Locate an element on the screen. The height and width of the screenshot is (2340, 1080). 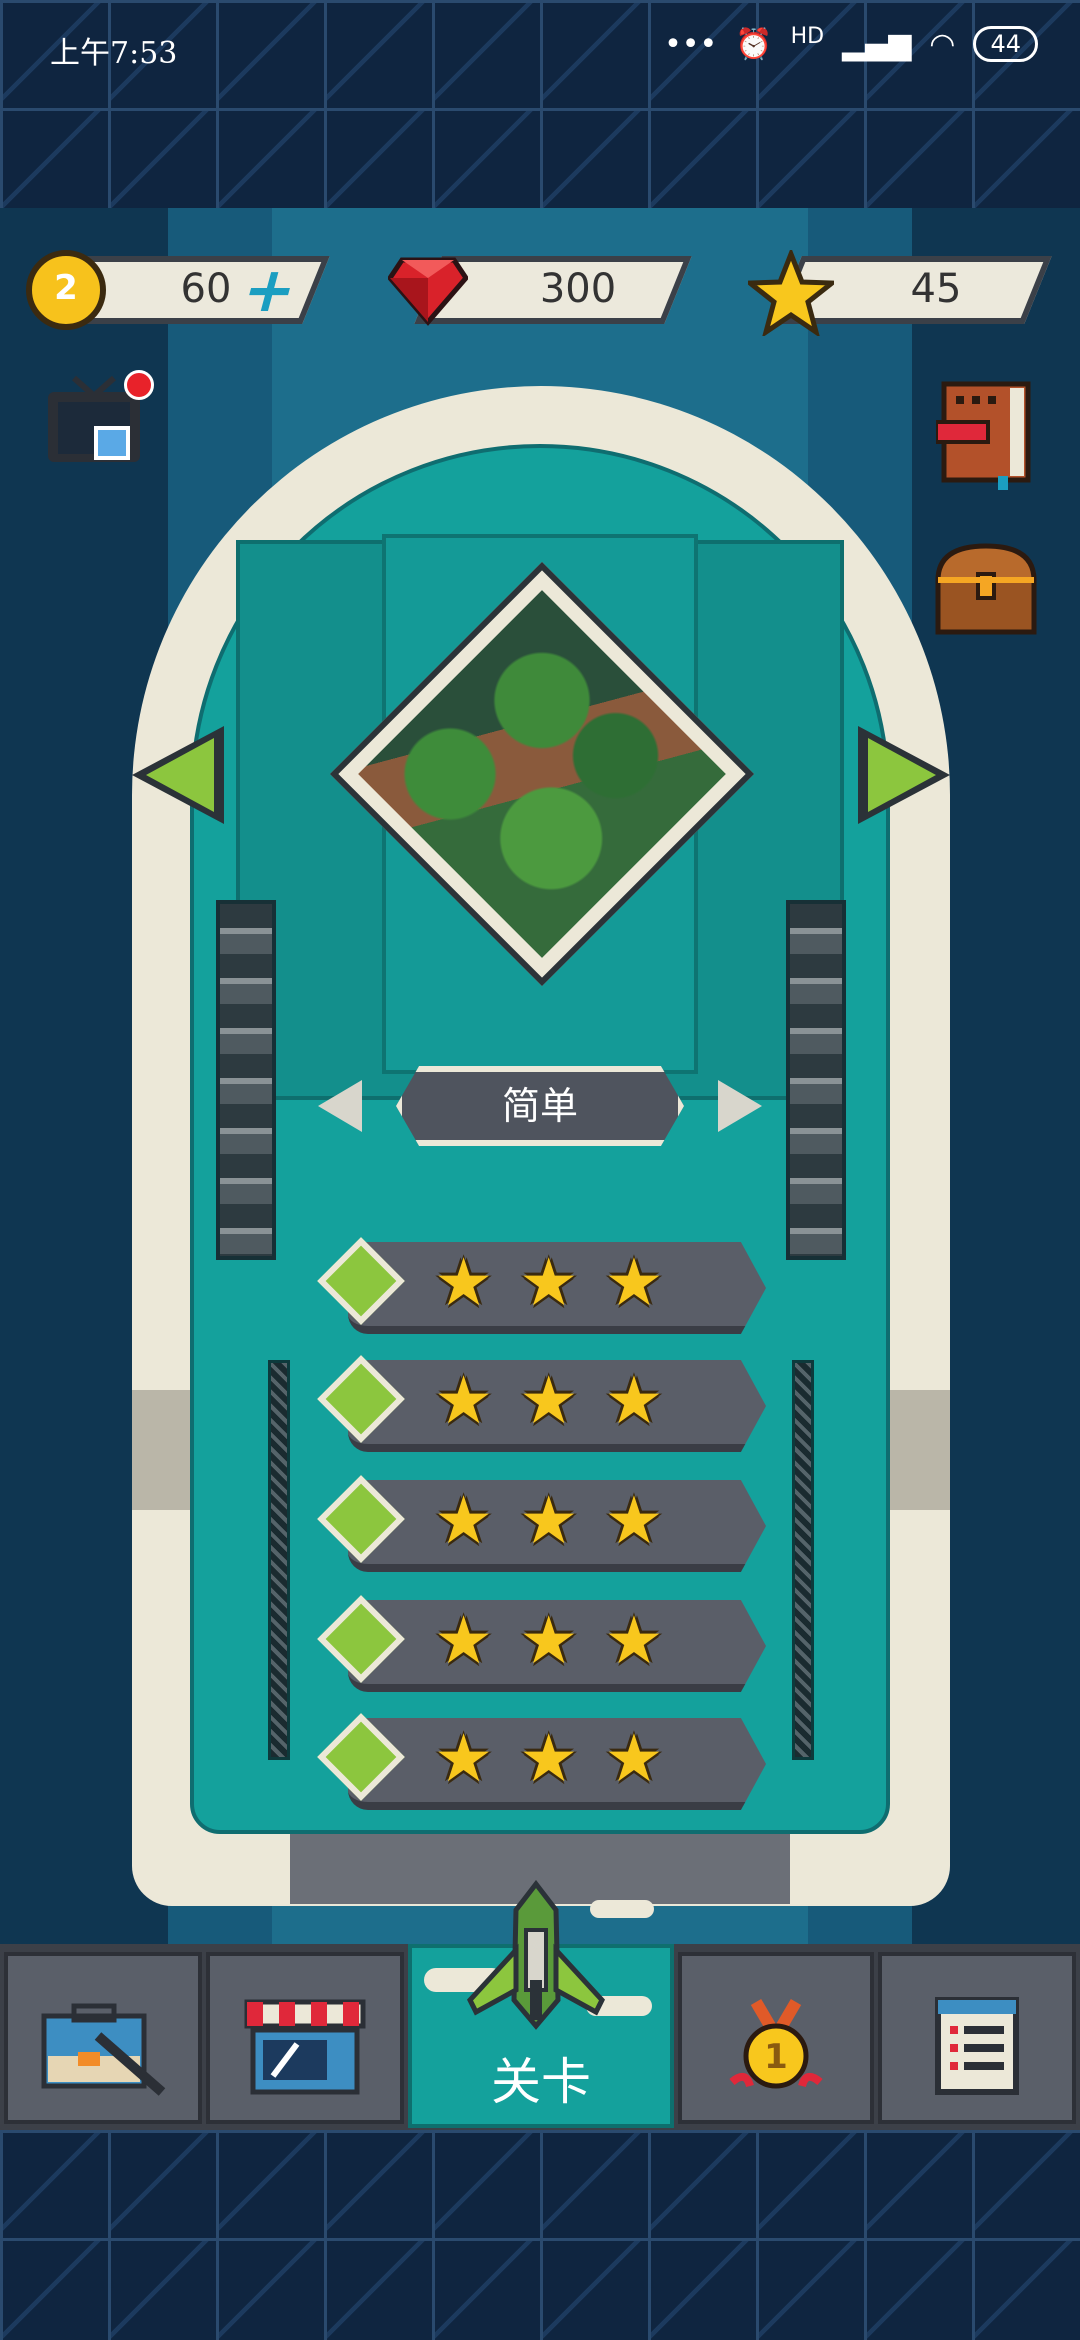
gem-value: 300 is located at coordinates (578, 289).